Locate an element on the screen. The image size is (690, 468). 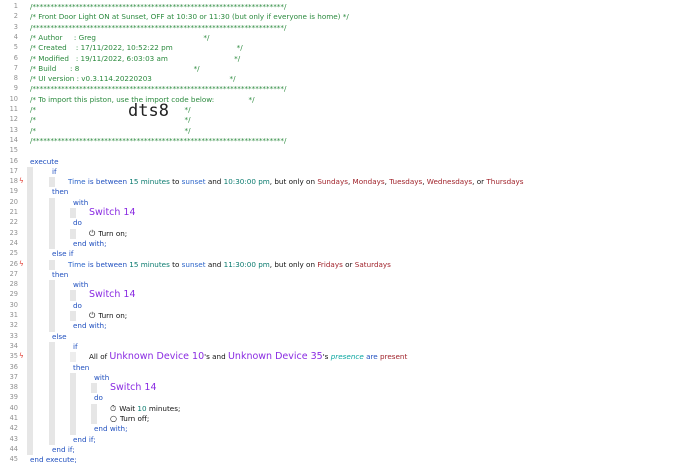
code-line: execute is located at coordinates (44, 161).